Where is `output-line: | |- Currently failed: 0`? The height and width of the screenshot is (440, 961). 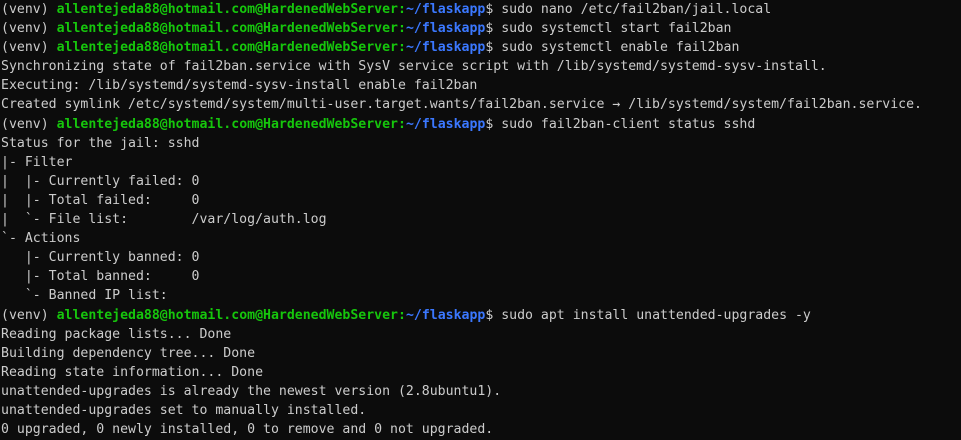
output-line: | |- Currently failed: 0 is located at coordinates (100, 181).